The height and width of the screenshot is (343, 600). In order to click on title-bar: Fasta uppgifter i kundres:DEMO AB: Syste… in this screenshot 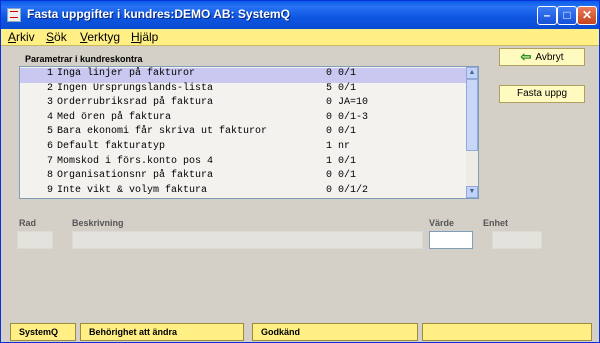, I will do `click(300, 15)`.